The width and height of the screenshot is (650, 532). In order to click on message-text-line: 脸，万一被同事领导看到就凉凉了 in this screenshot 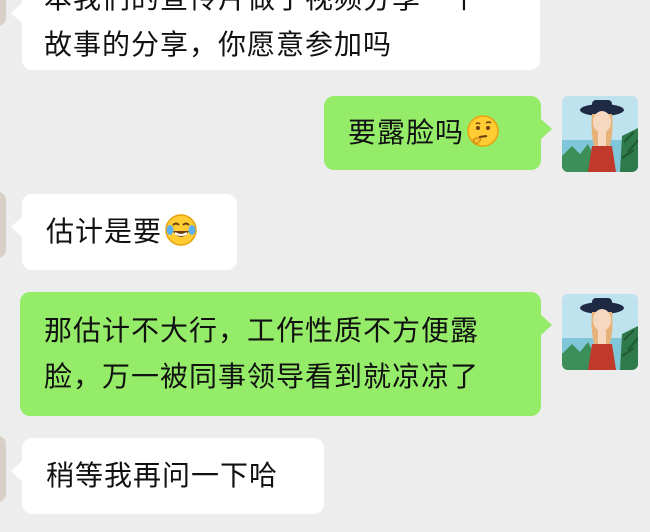, I will do `click(262, 376)`.